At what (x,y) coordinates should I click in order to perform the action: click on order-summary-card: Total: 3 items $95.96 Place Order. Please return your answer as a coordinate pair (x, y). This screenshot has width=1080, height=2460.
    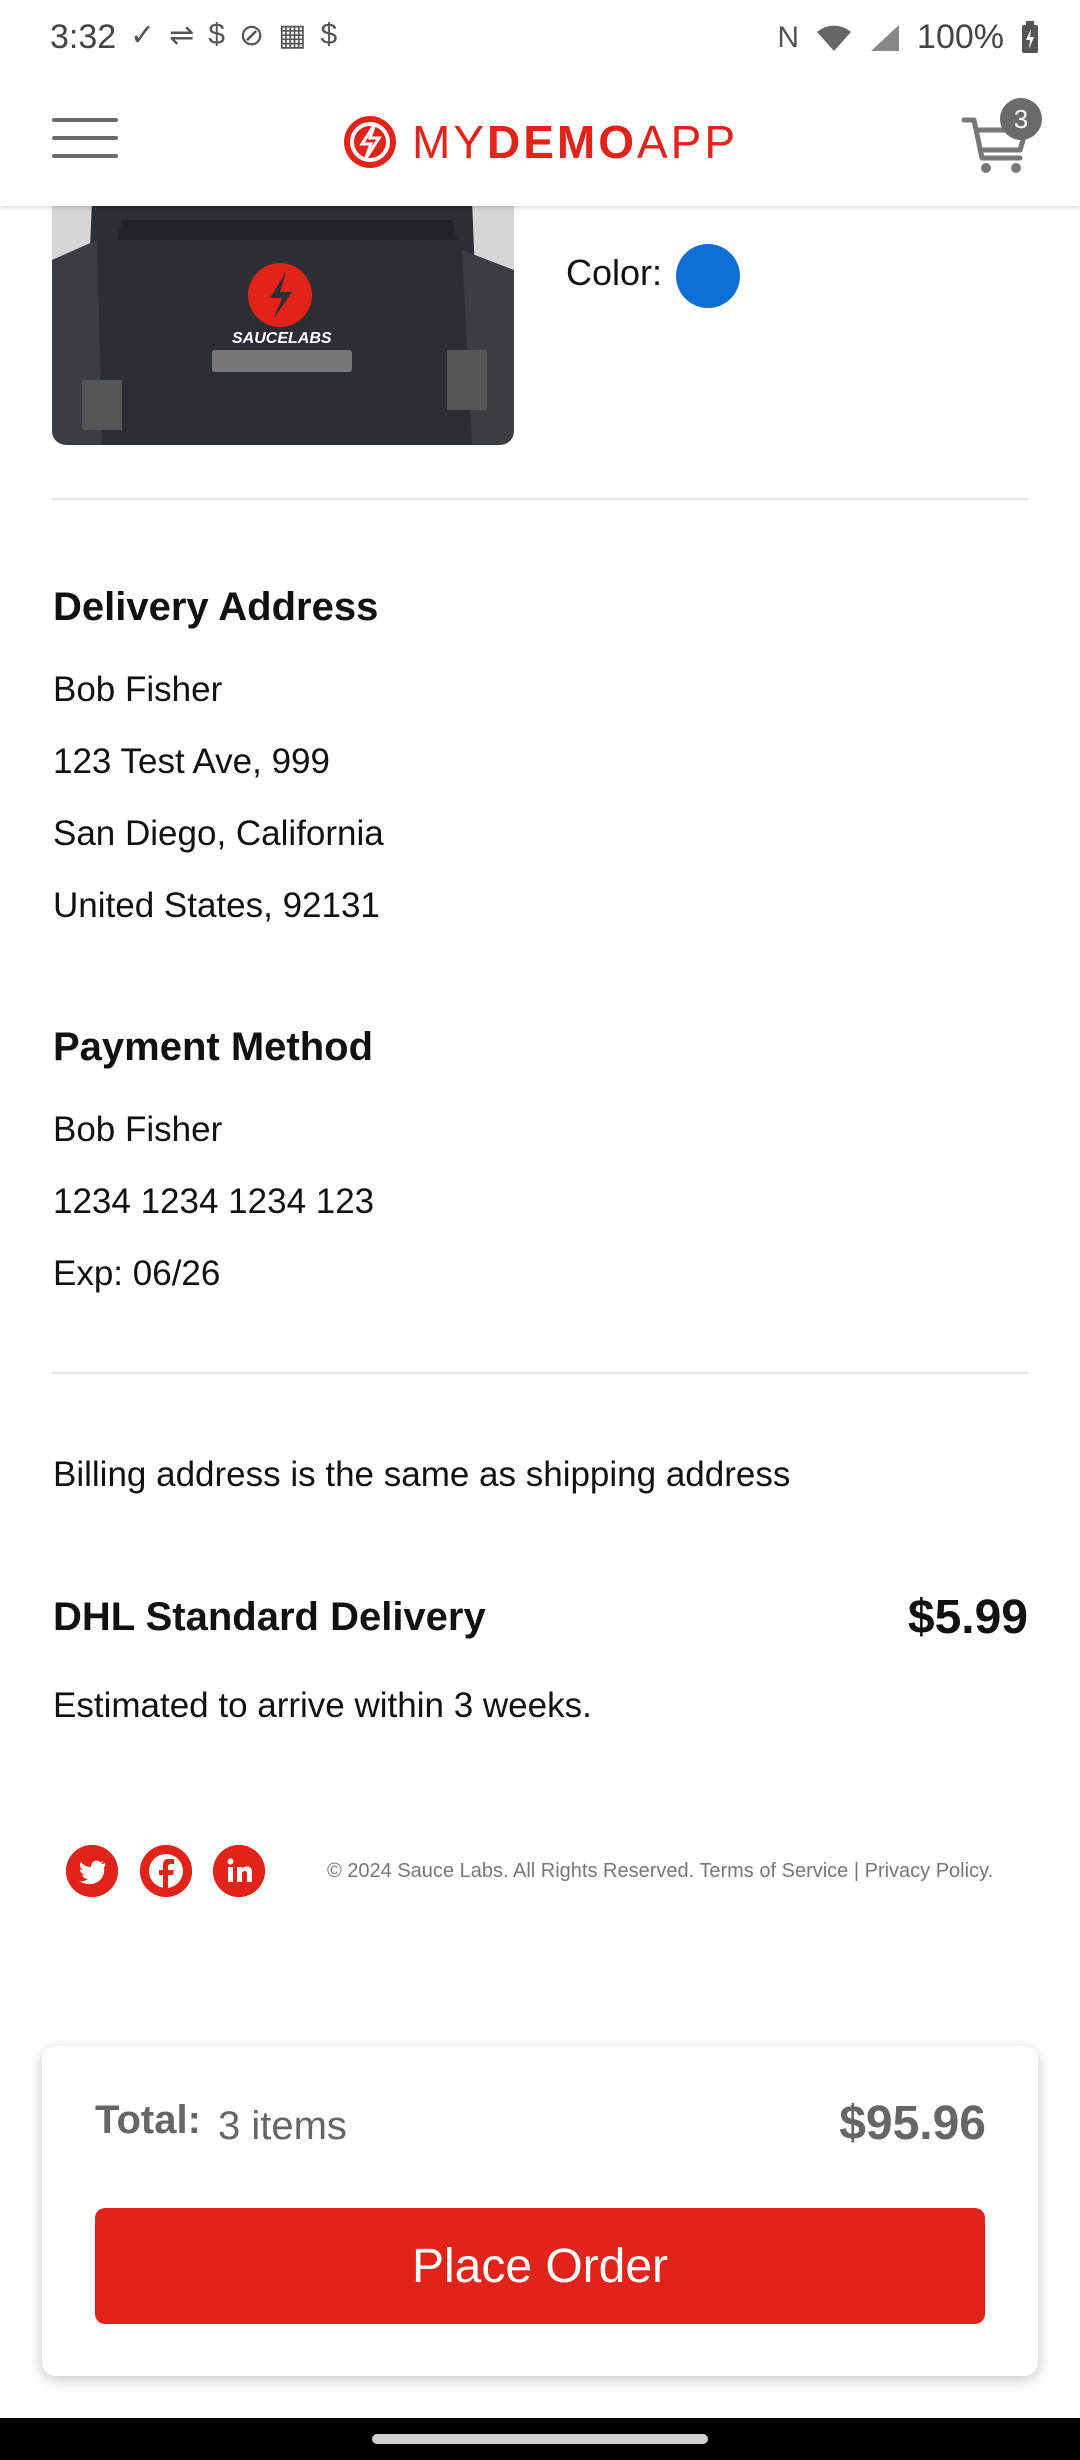
    Looking at the image, I should click on (540, 2211).